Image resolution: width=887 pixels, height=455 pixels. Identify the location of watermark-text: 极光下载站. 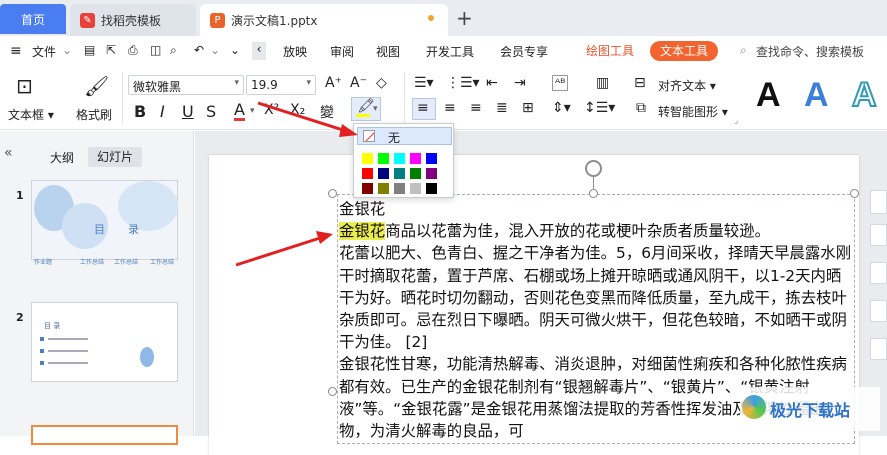
(810, 410).